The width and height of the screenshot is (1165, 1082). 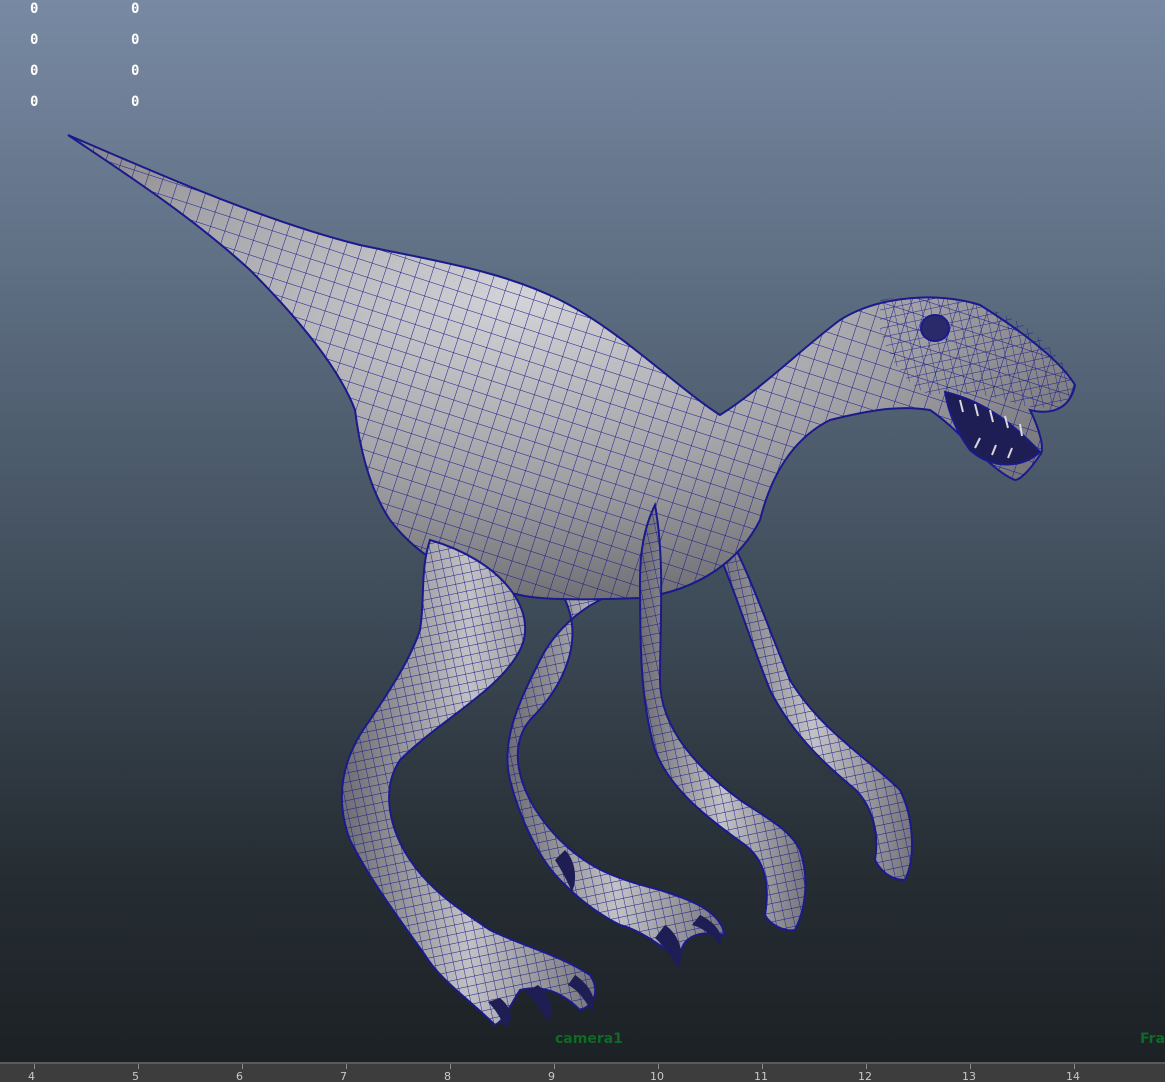 What do you see at coordinates (531, 783) in the screenshot?
I see `hind-leg-near` at bounding box center [531, 783].